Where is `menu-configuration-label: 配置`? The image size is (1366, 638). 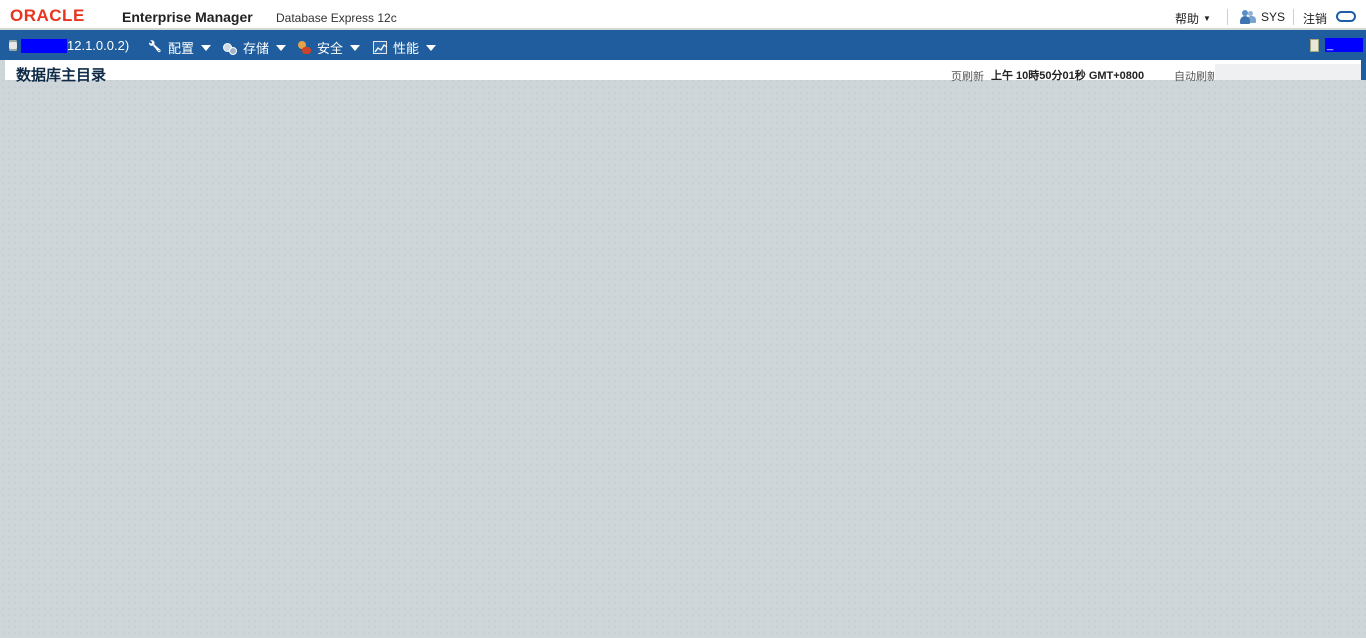 menu-configuration-label: 配置 is located at coordinates (181, 48).